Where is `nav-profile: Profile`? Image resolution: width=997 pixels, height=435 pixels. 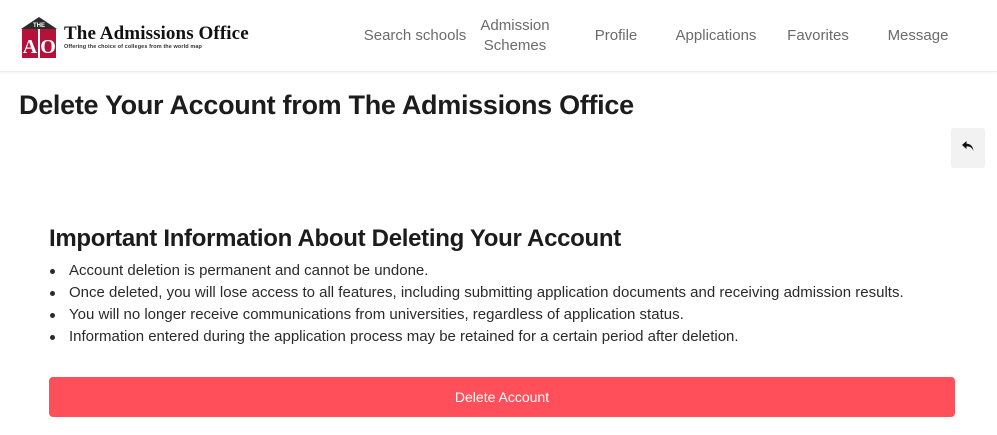 nav-profile: Profile is located at coordinates (616, 36).